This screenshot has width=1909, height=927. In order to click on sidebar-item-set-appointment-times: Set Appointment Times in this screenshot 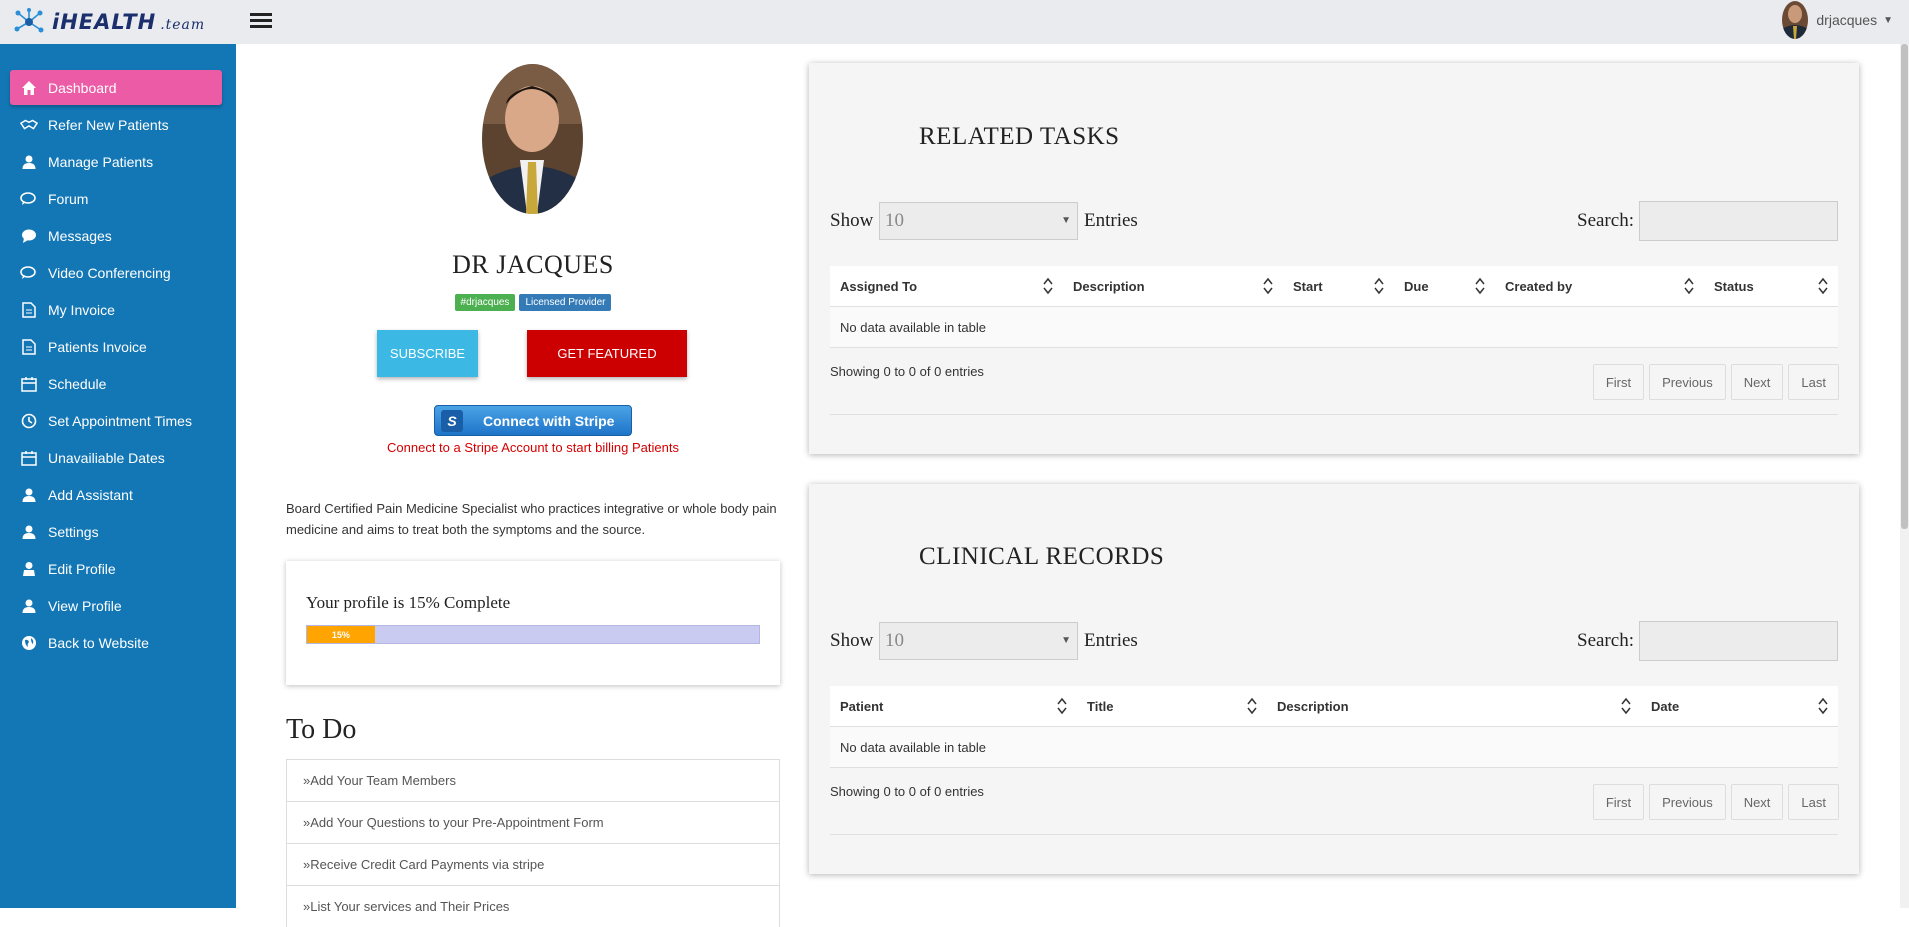, I will do `click(116, 420)`.